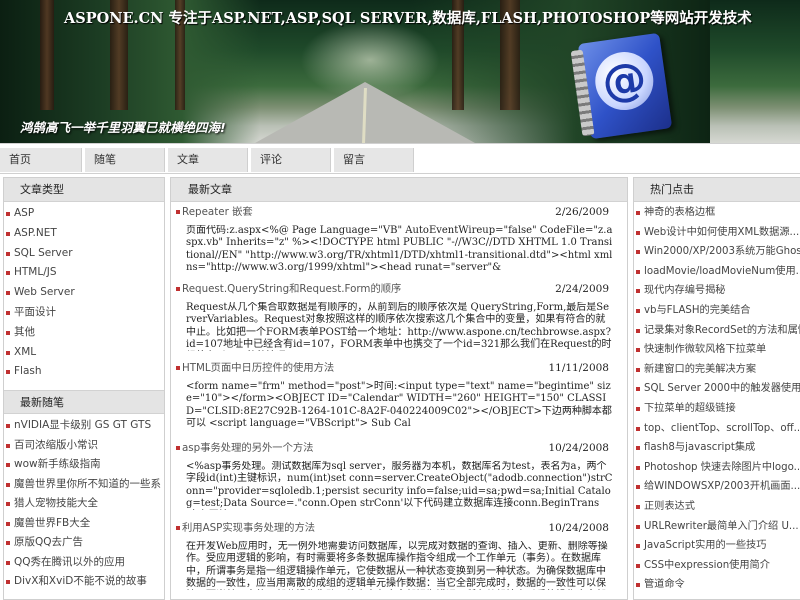  What do you see at coordinates (582, 212) in the screenshot?
I see `article-date: 2/26/2009` at bounding box center [582, 212].